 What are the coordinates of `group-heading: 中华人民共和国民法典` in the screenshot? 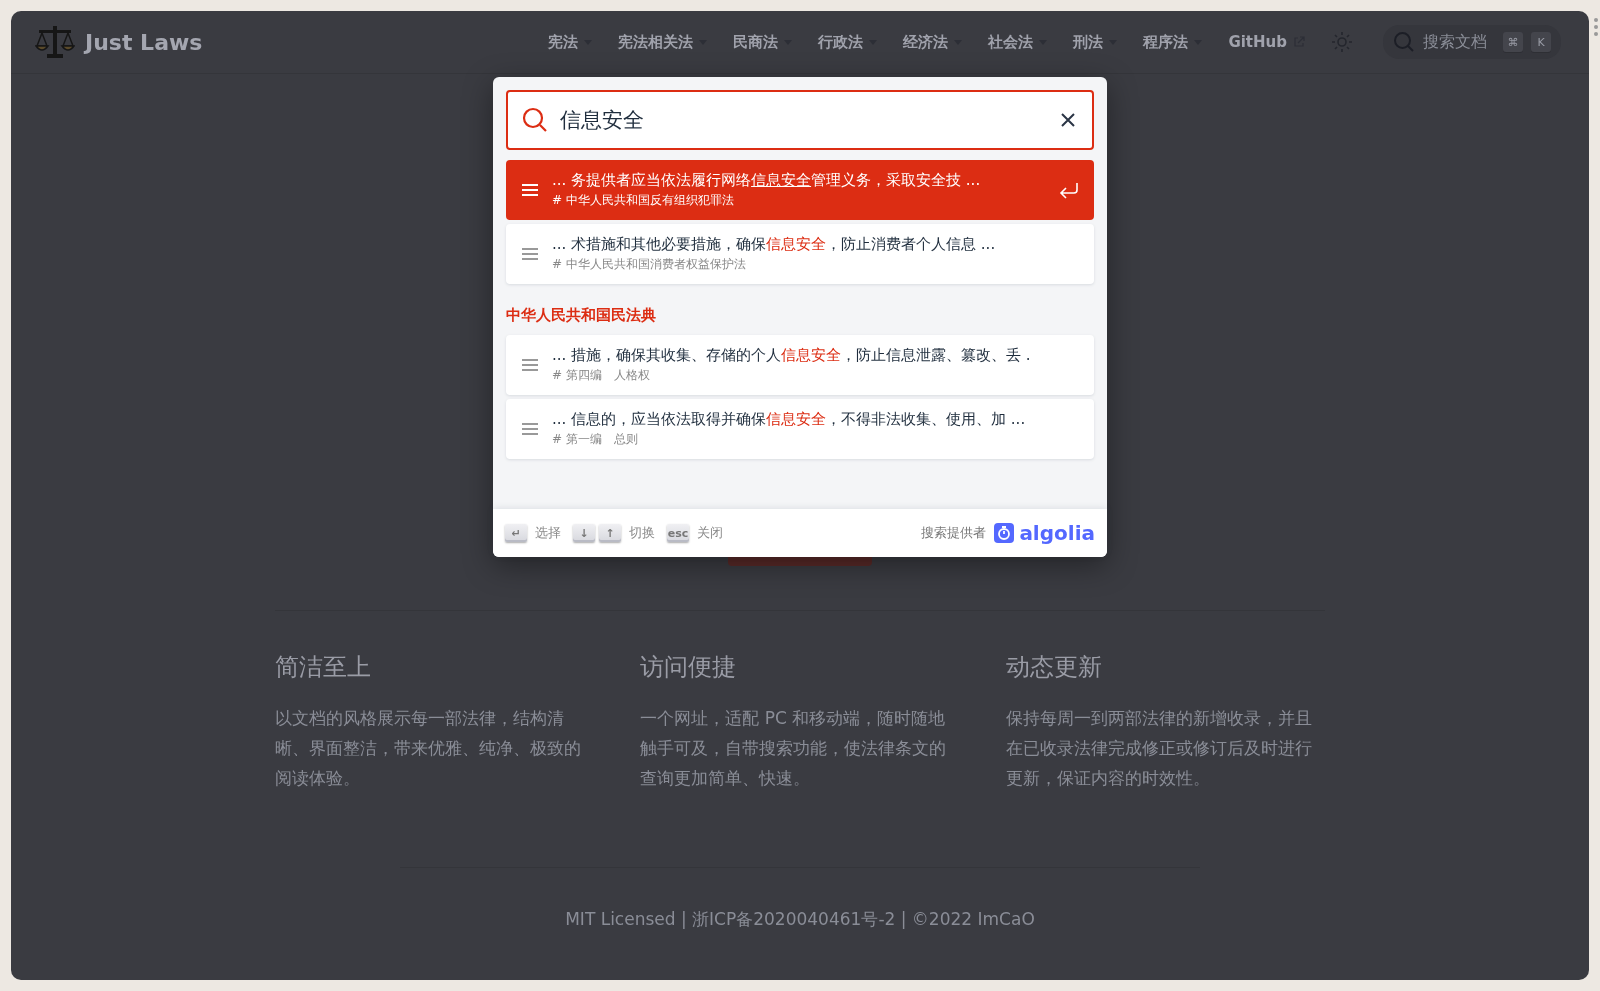 It's located at (581, 315).